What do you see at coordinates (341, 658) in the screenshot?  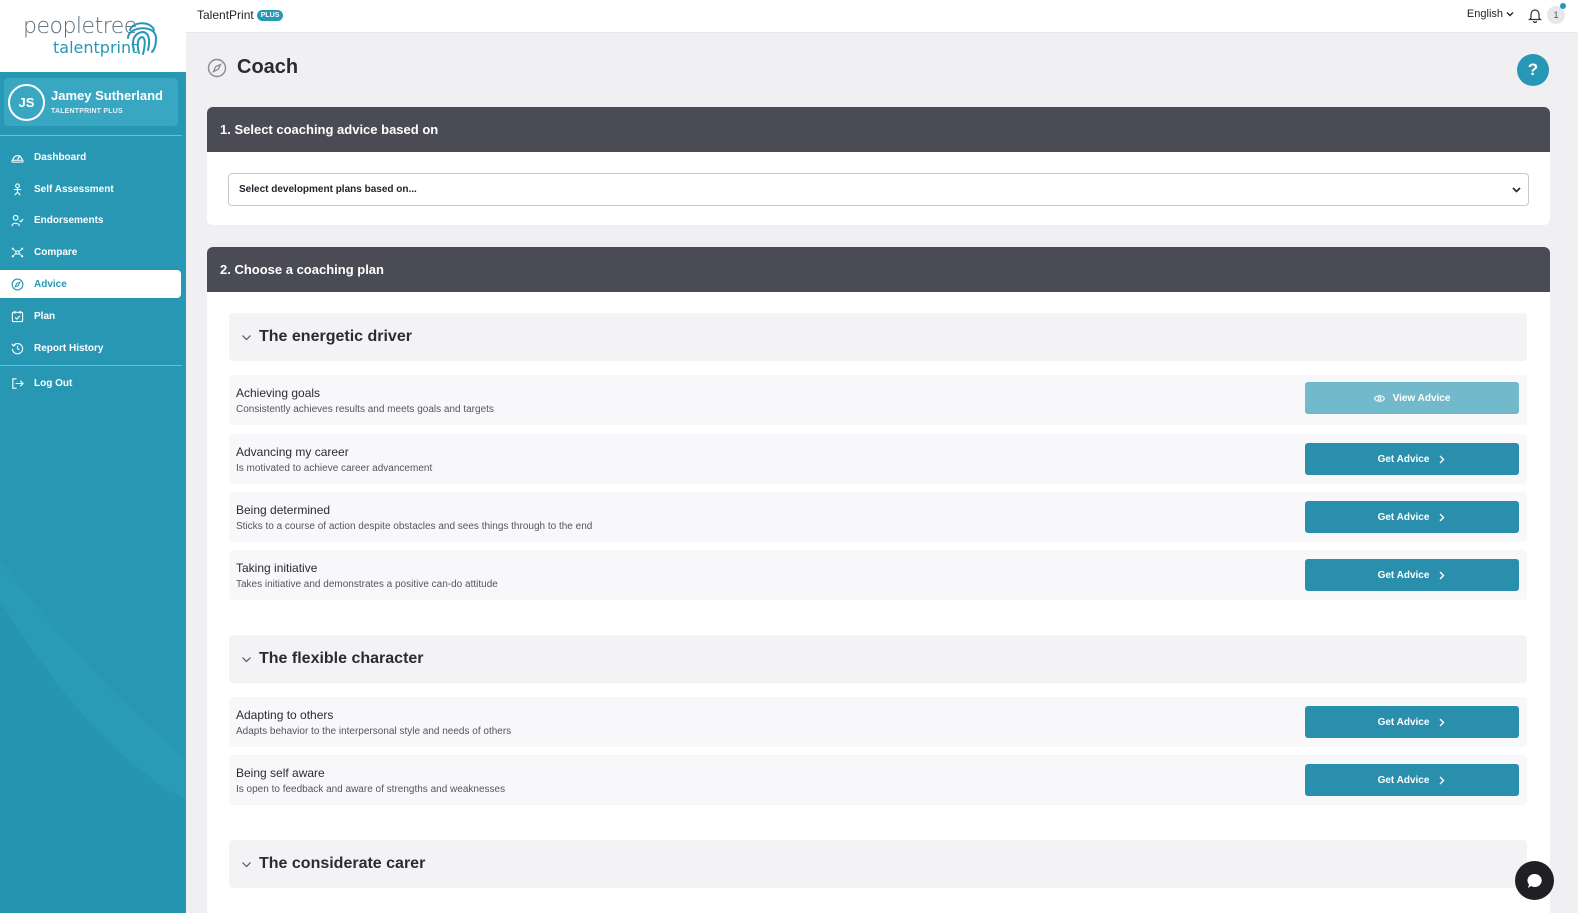 I see `group-title: The flexible character` at bounding box center [341, 658].